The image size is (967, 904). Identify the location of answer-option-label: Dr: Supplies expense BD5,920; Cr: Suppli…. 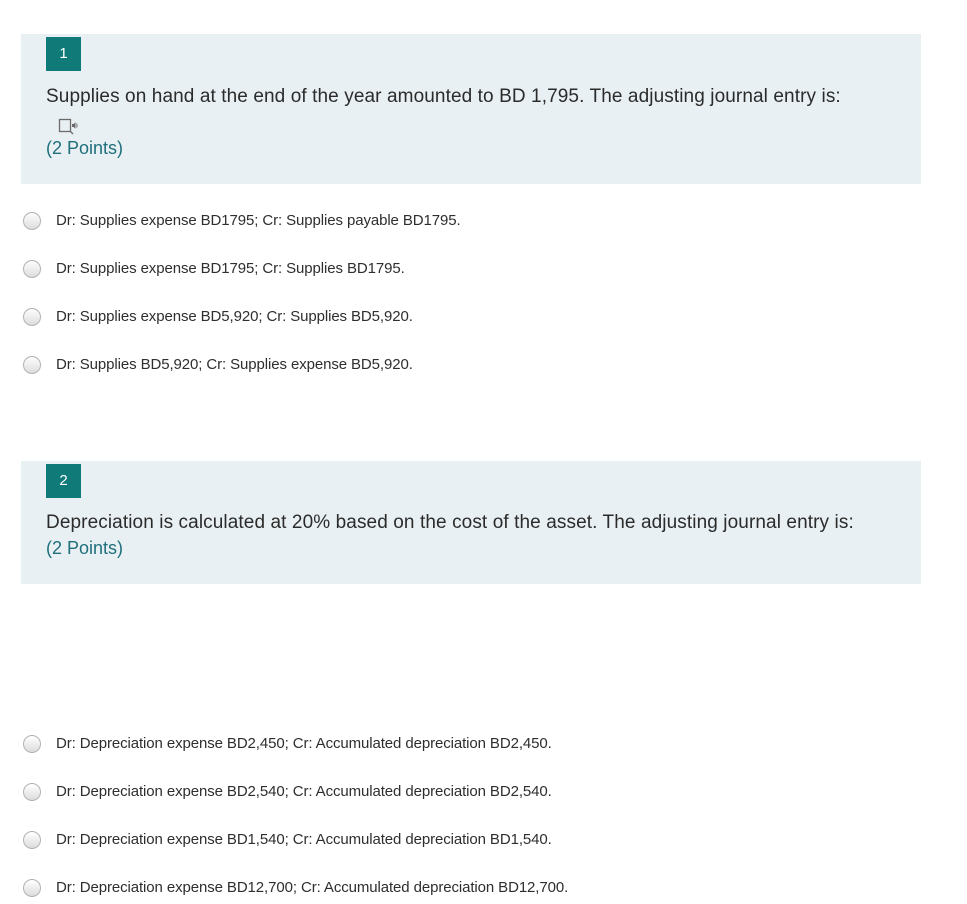
(234, 316).